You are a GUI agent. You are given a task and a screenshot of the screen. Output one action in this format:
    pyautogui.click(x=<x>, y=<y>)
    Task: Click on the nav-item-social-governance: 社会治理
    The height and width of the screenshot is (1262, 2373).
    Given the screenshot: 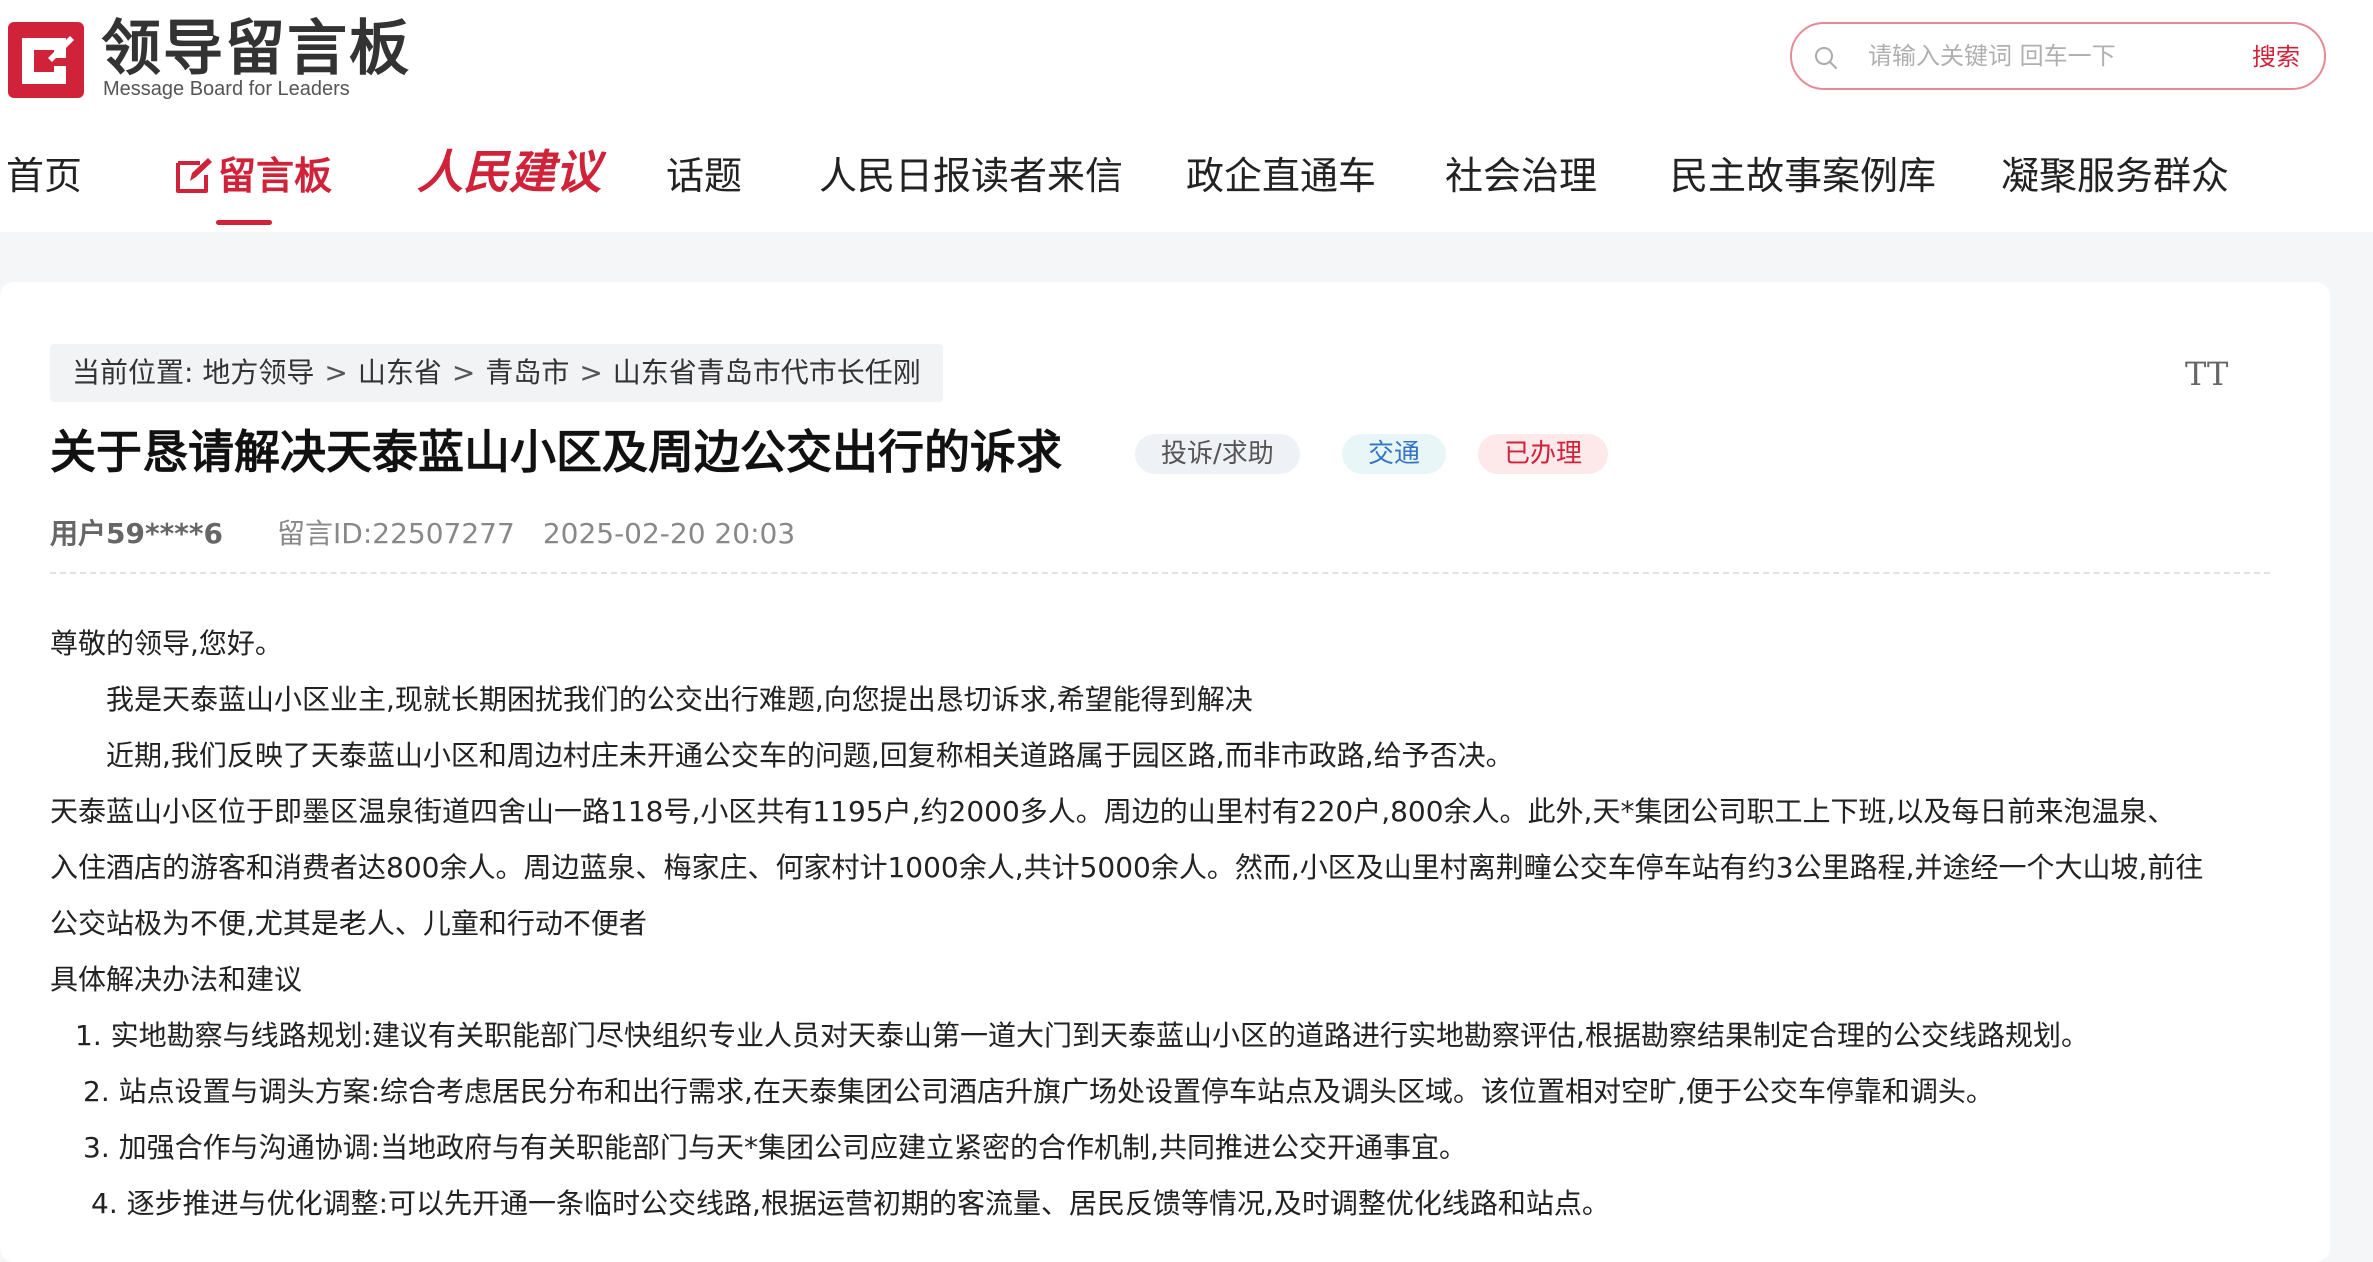 What is the action you would take?
    pyautogui.click(x=1521, y=176)
    